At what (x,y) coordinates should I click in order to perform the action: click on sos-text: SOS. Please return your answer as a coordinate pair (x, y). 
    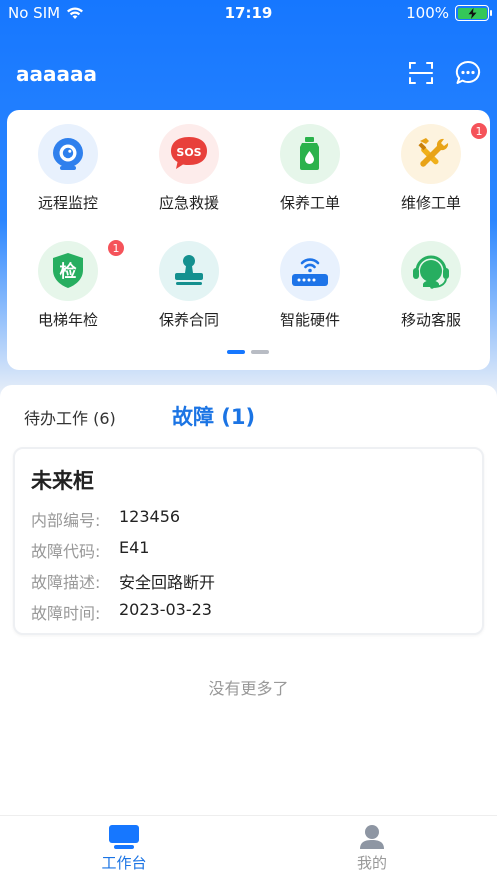
    Looking at the image, I should click on (188, 152).